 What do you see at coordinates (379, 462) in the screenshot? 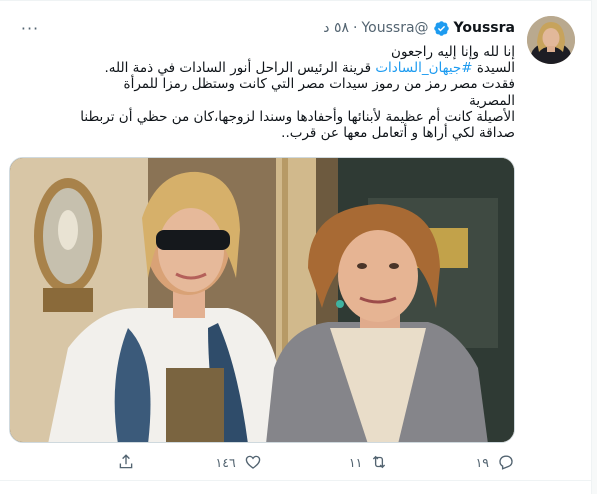
I see `retweet-icon` at bounding box center [379, 462].